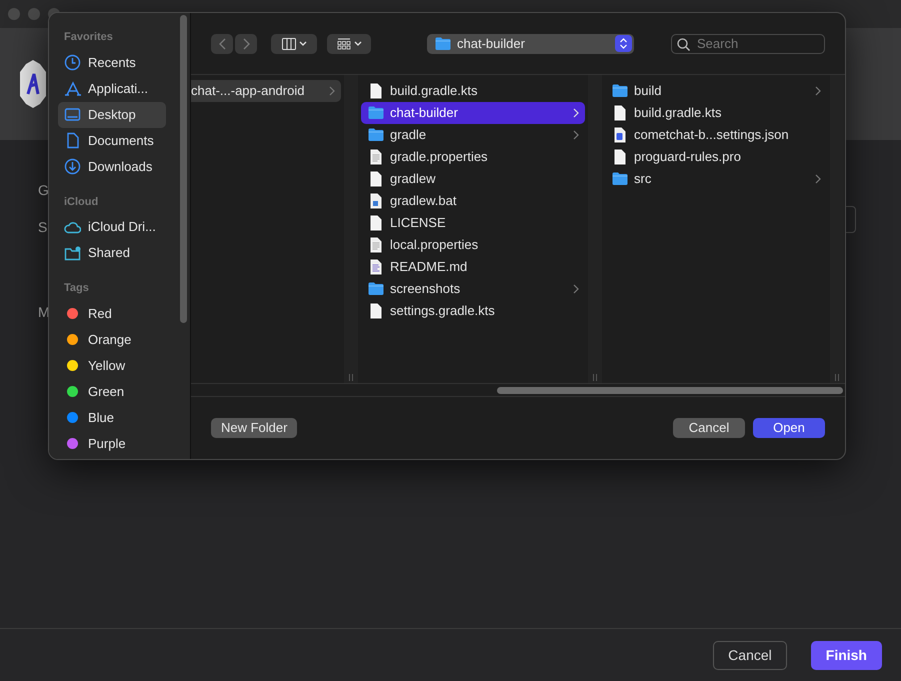  I want to click on group-button, so click(349, 44).